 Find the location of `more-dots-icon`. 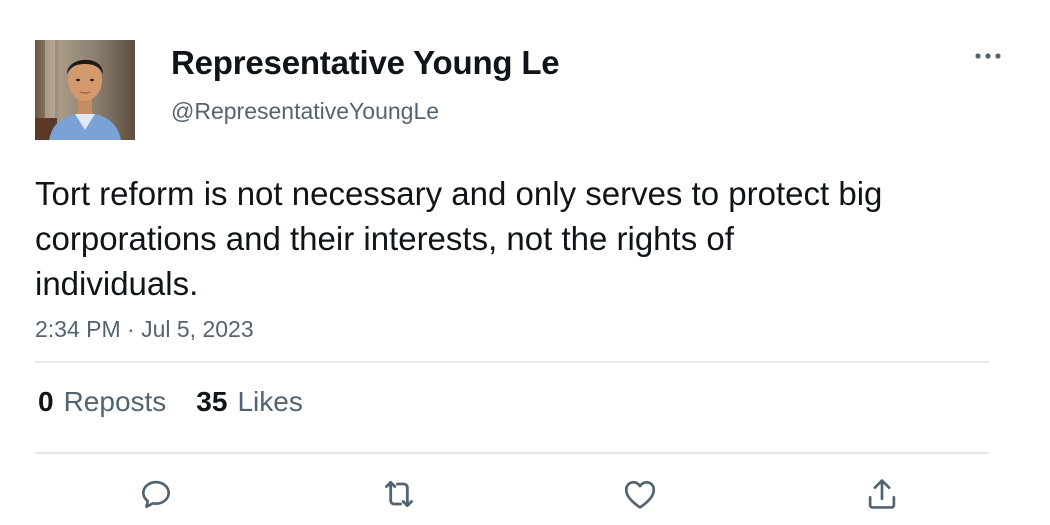

more-dots-icon is located at coordinates (988, 56).